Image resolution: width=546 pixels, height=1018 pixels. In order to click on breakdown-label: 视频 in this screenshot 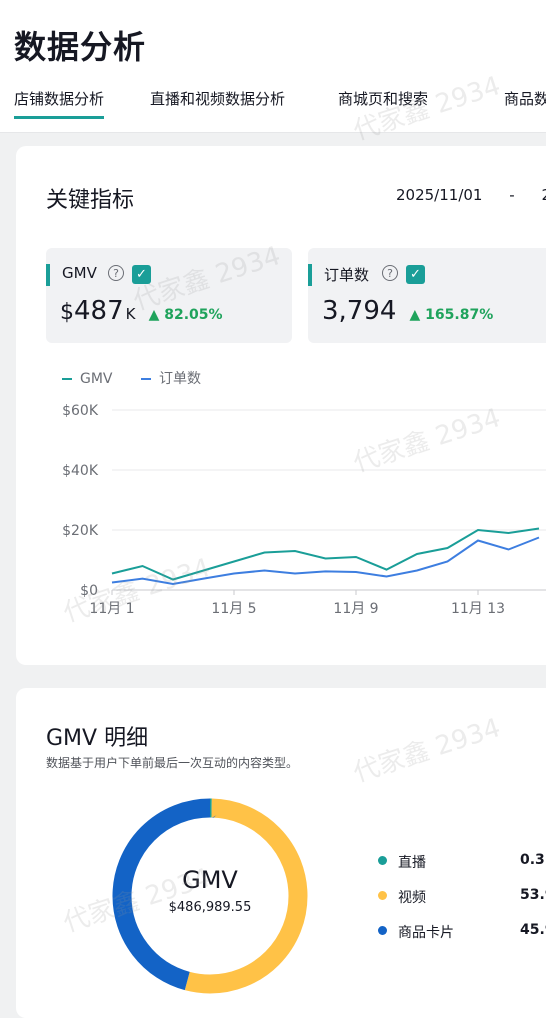, I will do `click(412, 898)`.